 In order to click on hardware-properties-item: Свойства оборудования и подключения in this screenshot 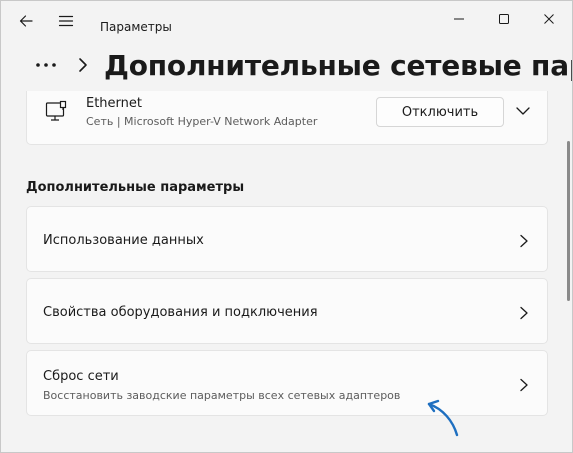, I will do `click(287, 311)`.